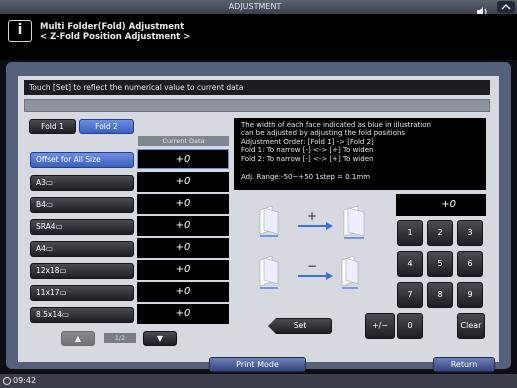 Image resolution: width=517 pixels, height=388 pixels. What do you see at coordinates (312, 216) in the screenshot?
I see `plus-sign: +` at bounding box center [312, 216].